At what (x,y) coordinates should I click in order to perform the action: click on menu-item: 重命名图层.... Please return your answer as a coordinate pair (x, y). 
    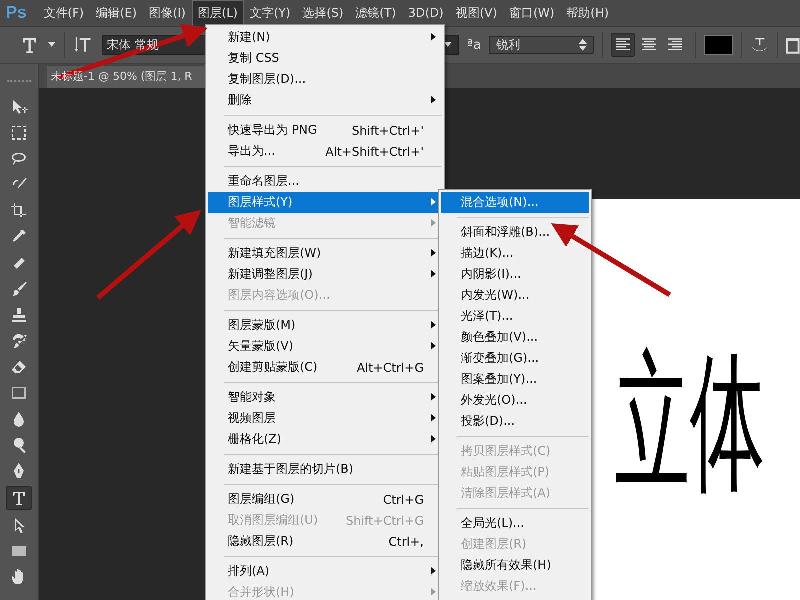
    Looking at the image, I should click on (325, 181).